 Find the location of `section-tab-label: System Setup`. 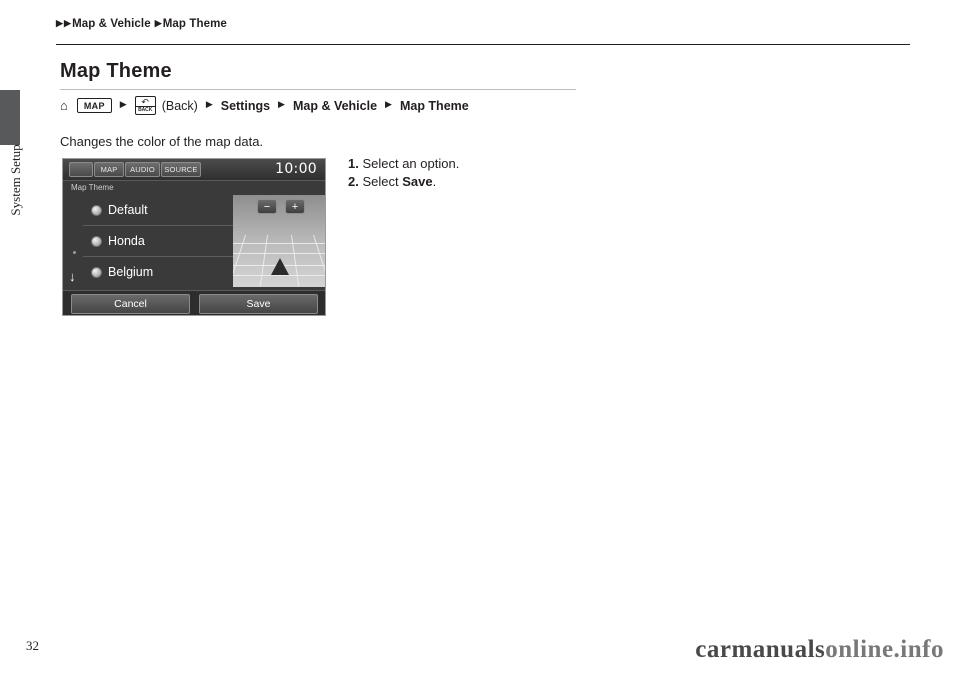

section-tab-label: System Setup is located at coordinates (15, 180).